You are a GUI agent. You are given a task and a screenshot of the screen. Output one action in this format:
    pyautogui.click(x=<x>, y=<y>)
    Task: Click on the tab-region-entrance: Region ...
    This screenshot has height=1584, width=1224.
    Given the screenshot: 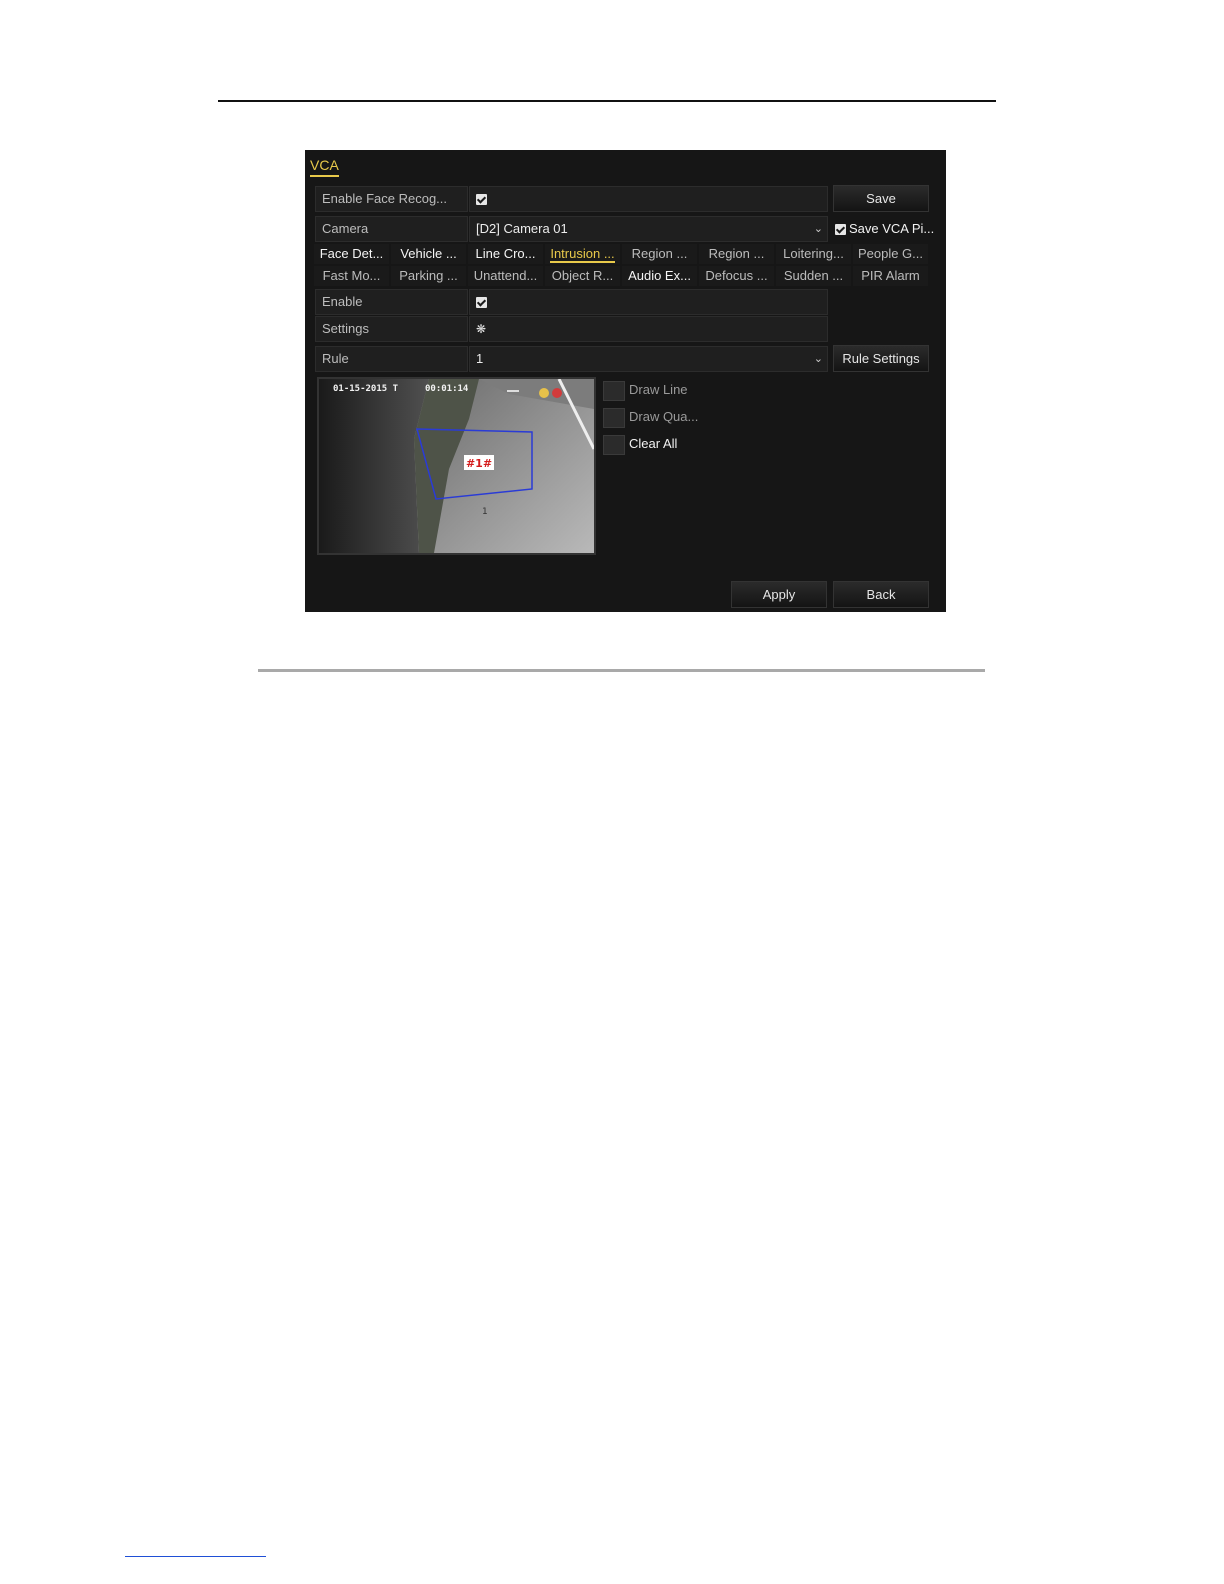 What is the action you would take?
    pyautogui.click(x=659, y=254)
    